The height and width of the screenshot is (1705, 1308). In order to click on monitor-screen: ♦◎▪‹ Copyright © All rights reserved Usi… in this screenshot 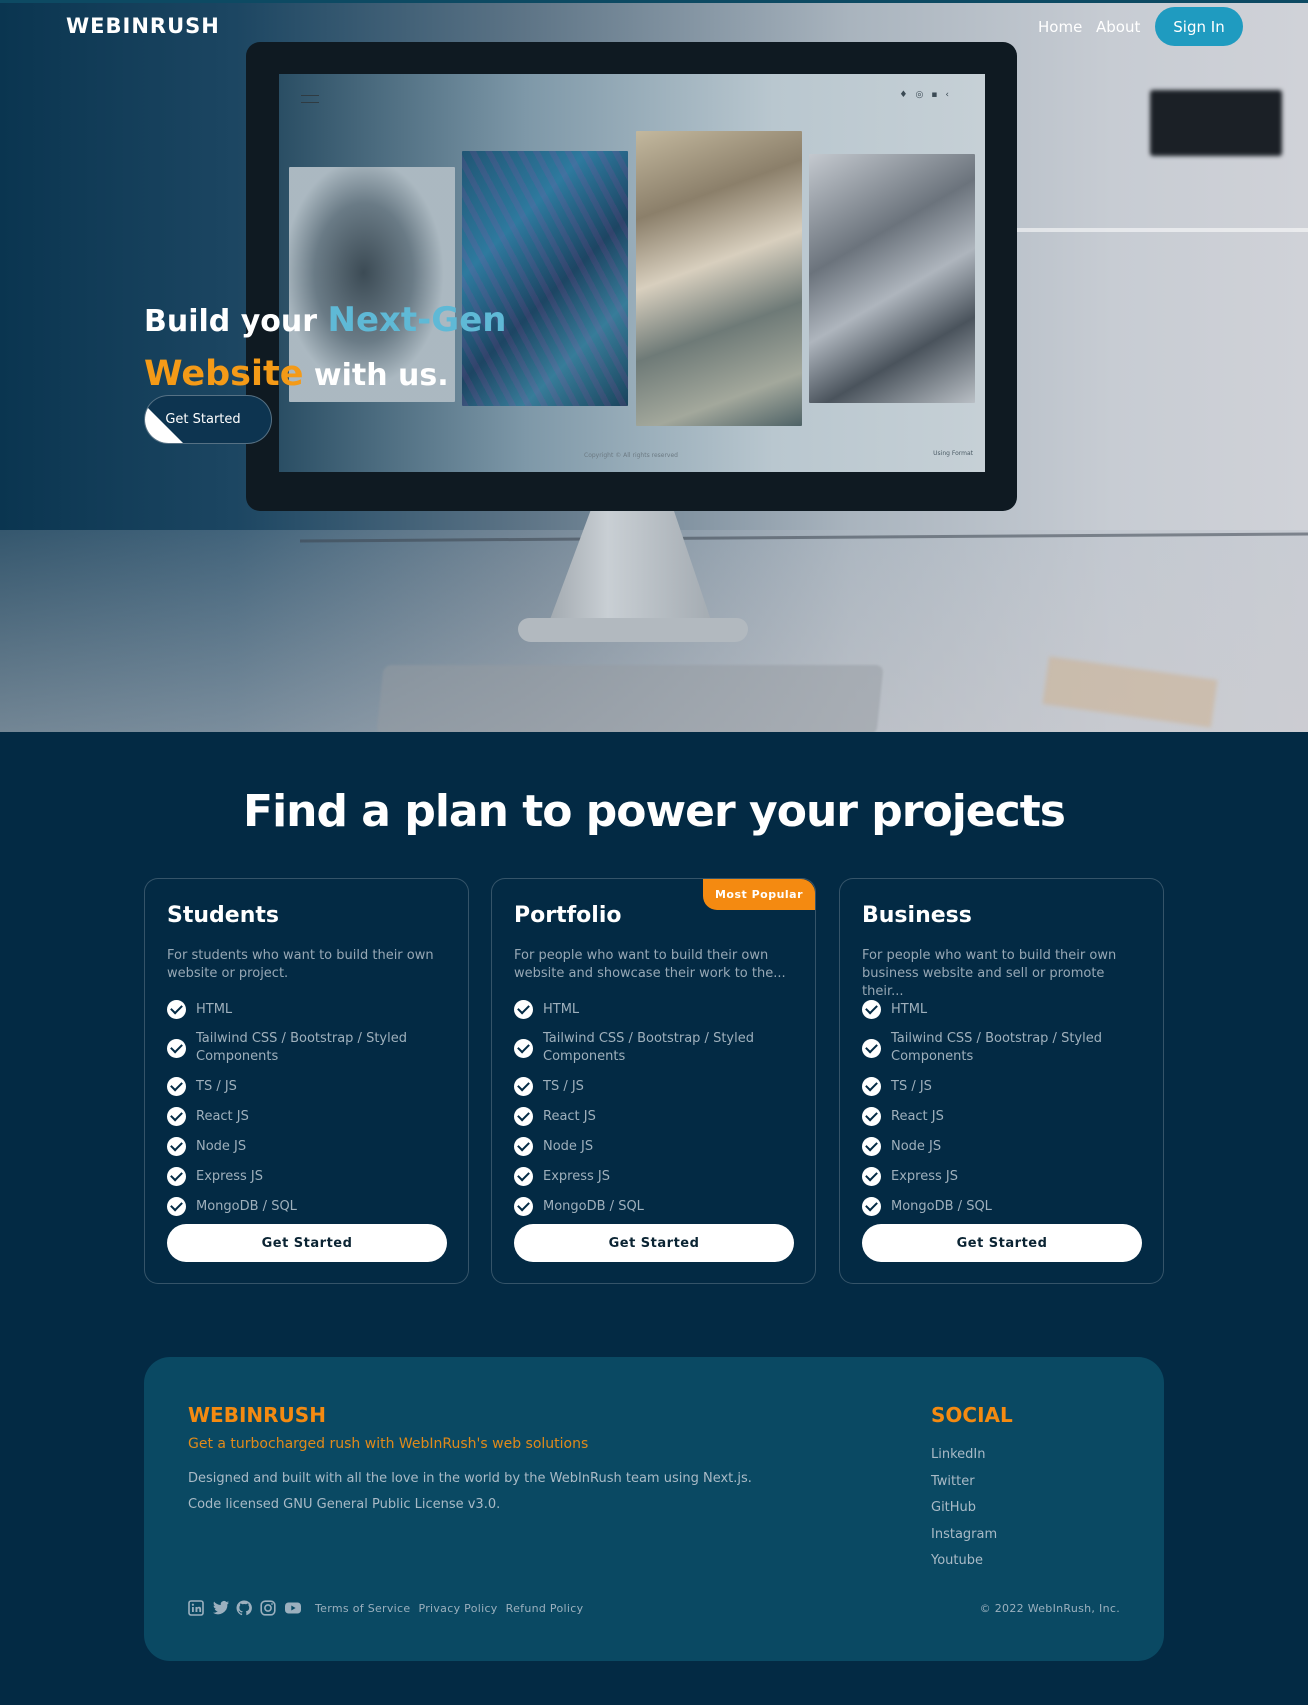, I will do `click(632, 273)`.